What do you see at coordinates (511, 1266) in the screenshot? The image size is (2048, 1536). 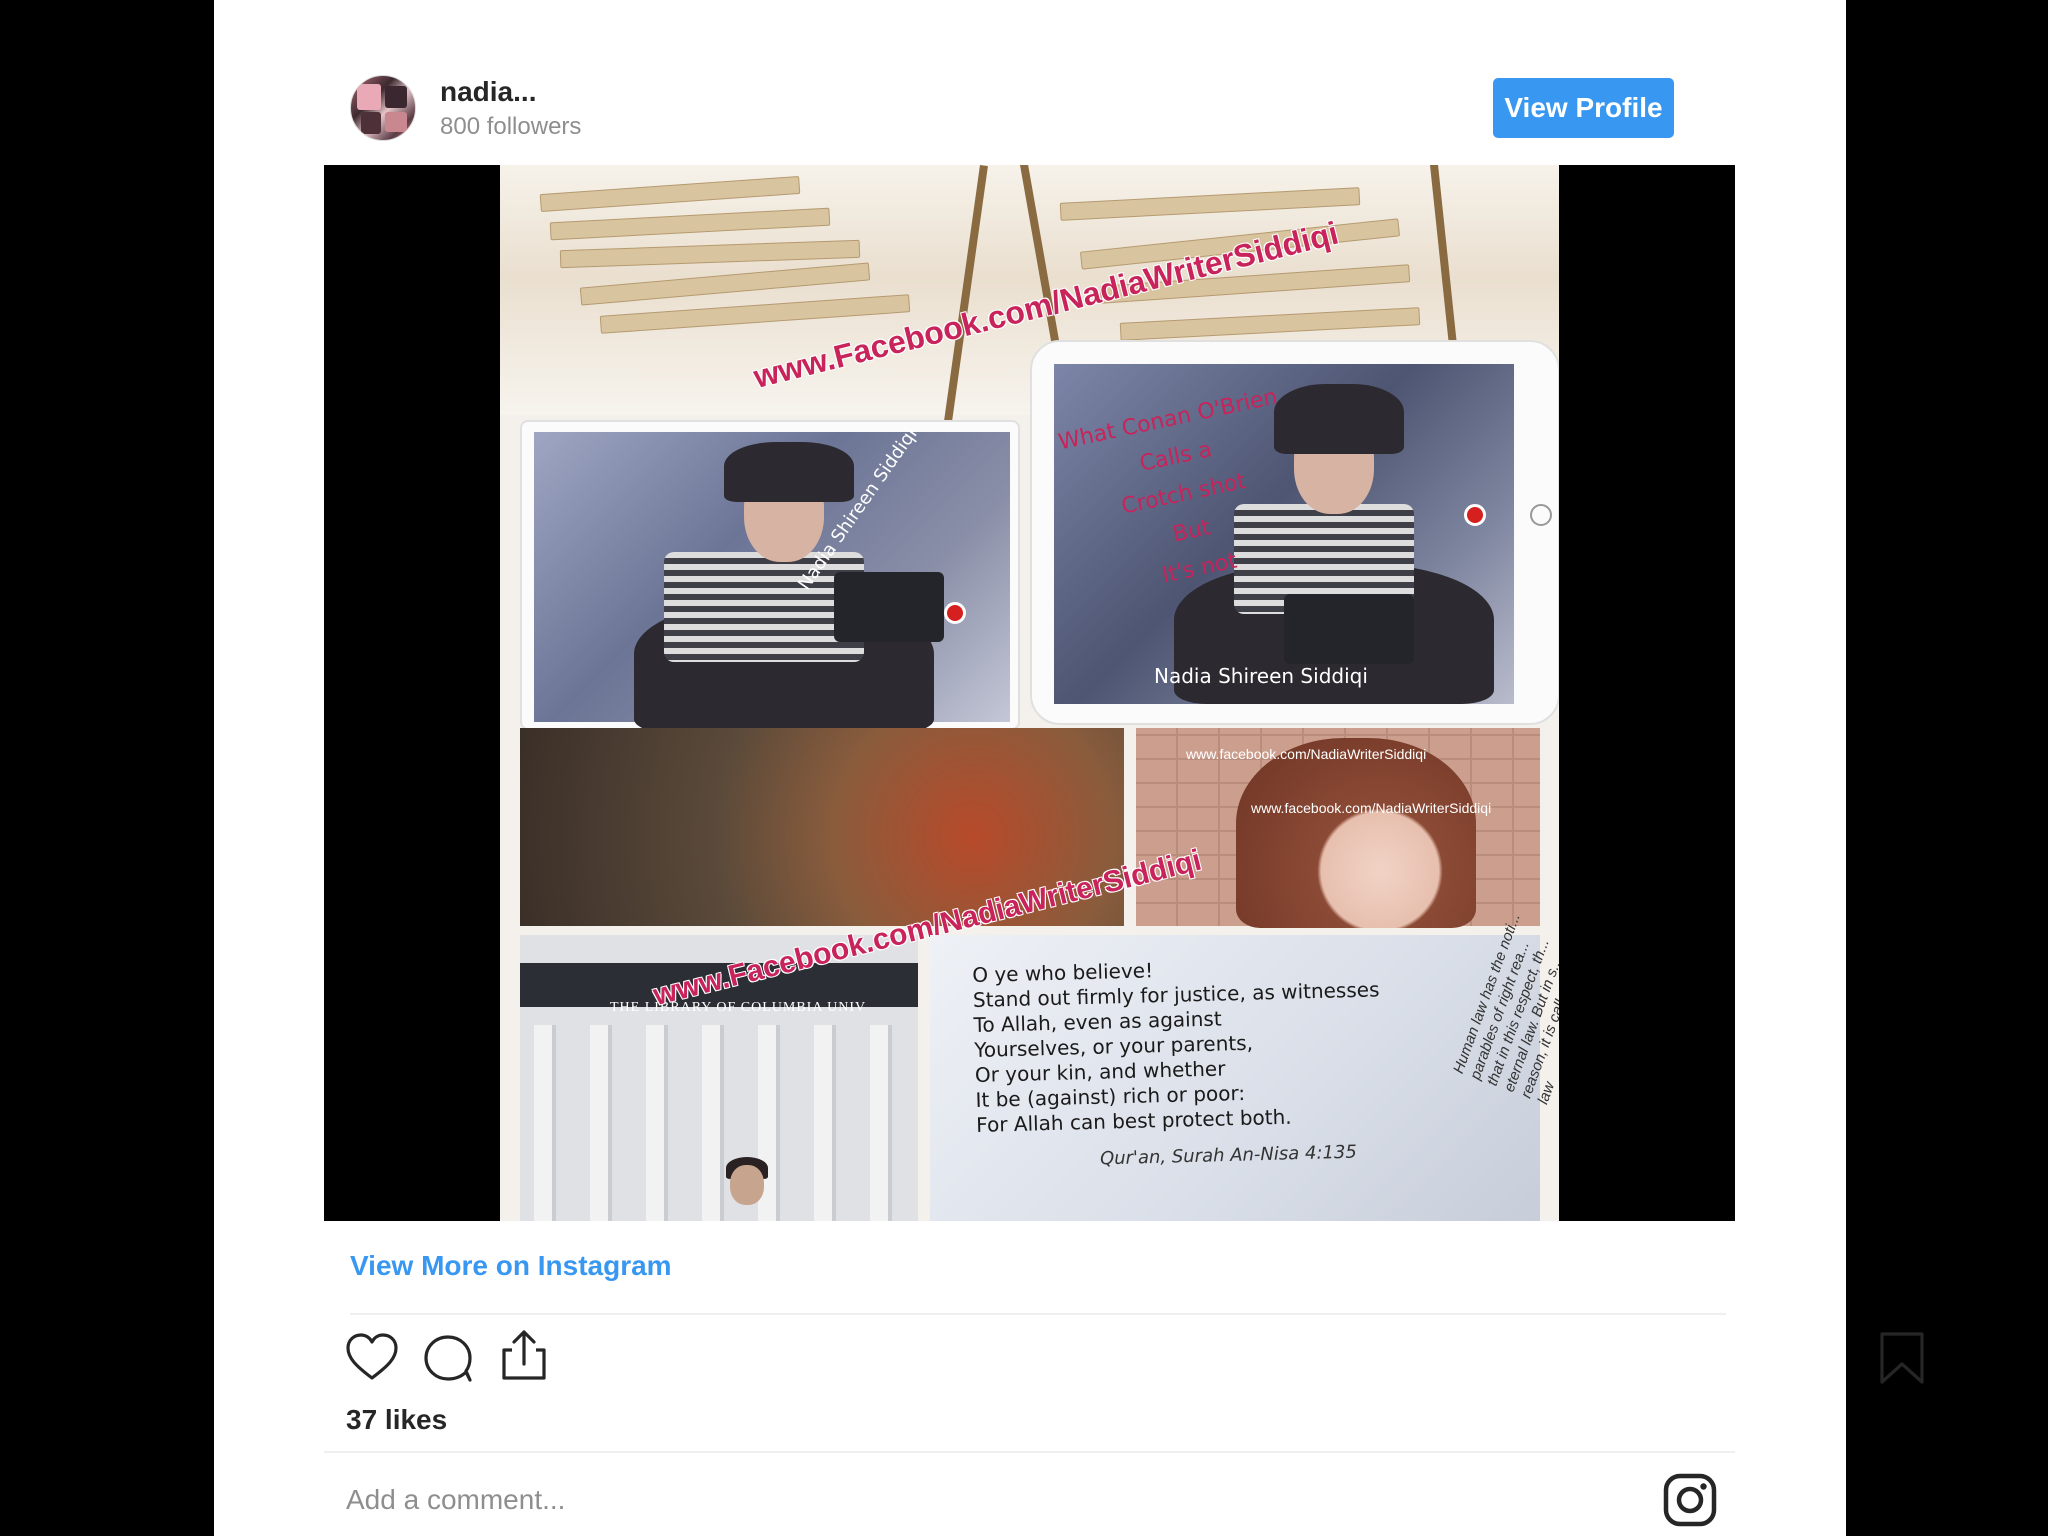 I see `view-more-link: View More on Instagram` at bounding box center [511, 1266].